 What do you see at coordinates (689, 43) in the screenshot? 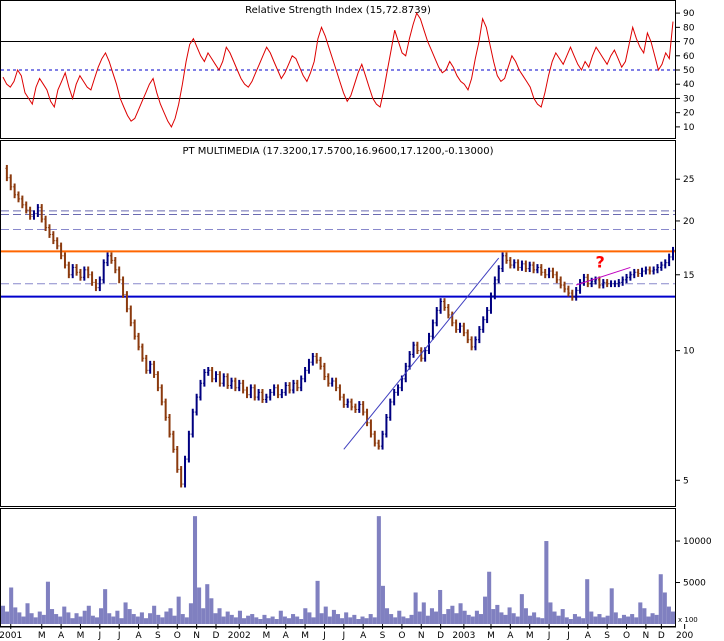
I see `rsi-tick-label: 70` at bounding box center [689, 43].